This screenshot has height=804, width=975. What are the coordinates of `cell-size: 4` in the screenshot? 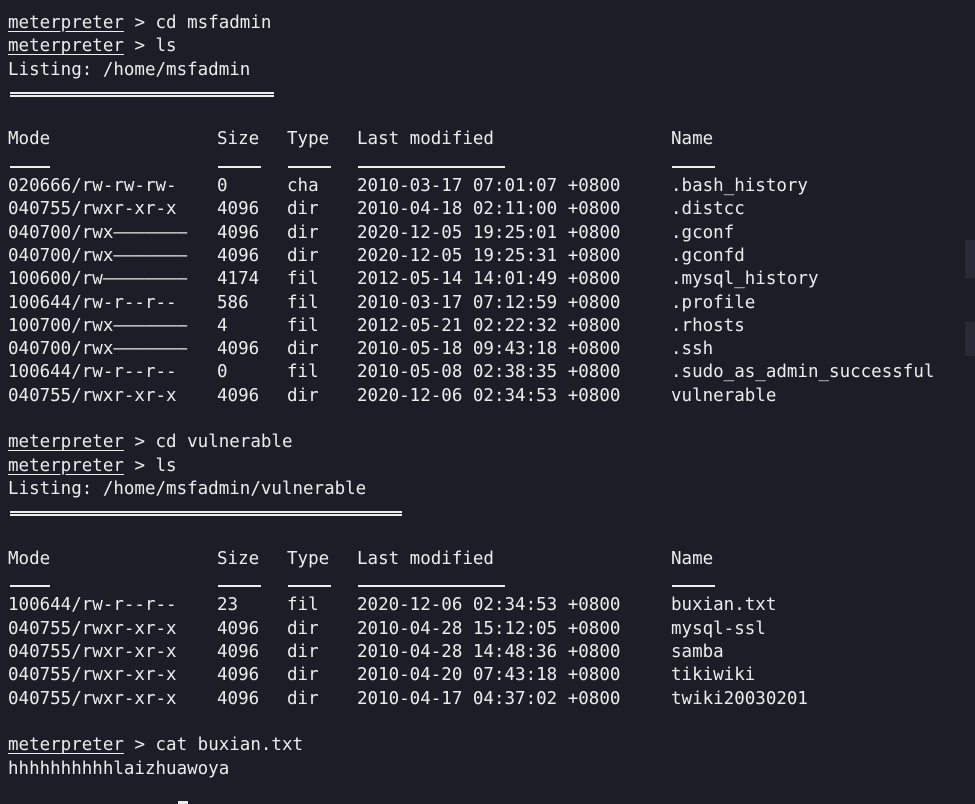 It's located at (222, 325).